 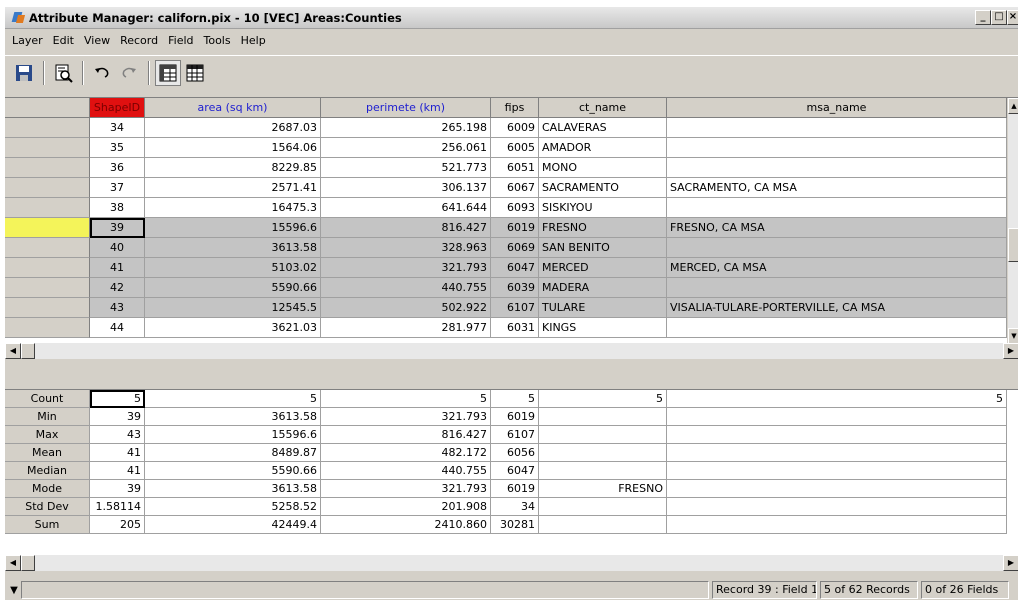 I want to click on menu-edit: Edit, so click(x=63, y=40).